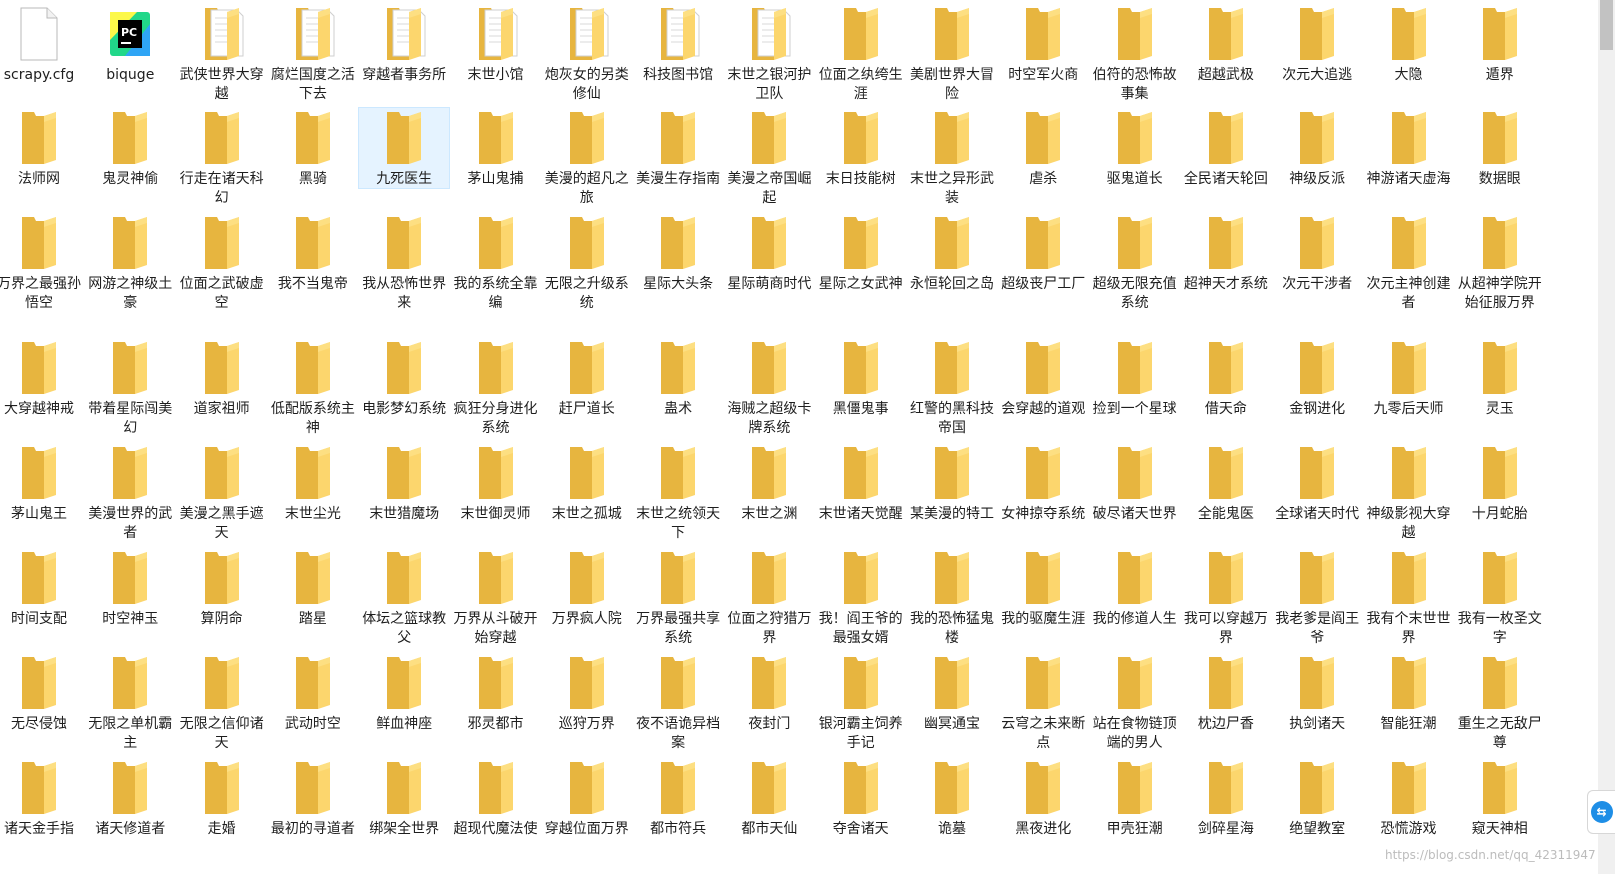 This screenshot has width=1615, height=874. Describe the element at coordinates (1500, 378) in the screenshot. I see `folder-item: 灵玉` at that location.